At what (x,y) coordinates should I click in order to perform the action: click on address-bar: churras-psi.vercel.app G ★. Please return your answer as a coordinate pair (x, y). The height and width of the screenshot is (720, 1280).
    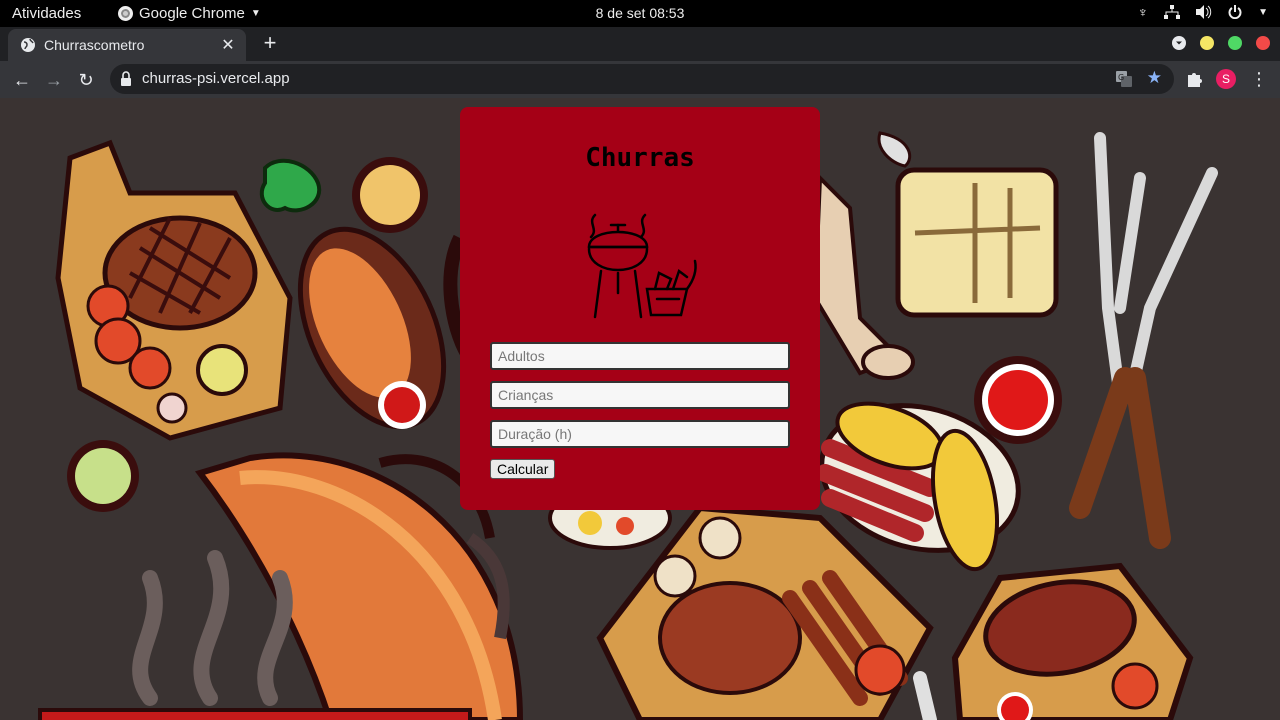
    Looking at the image, I should click on (642, 79).